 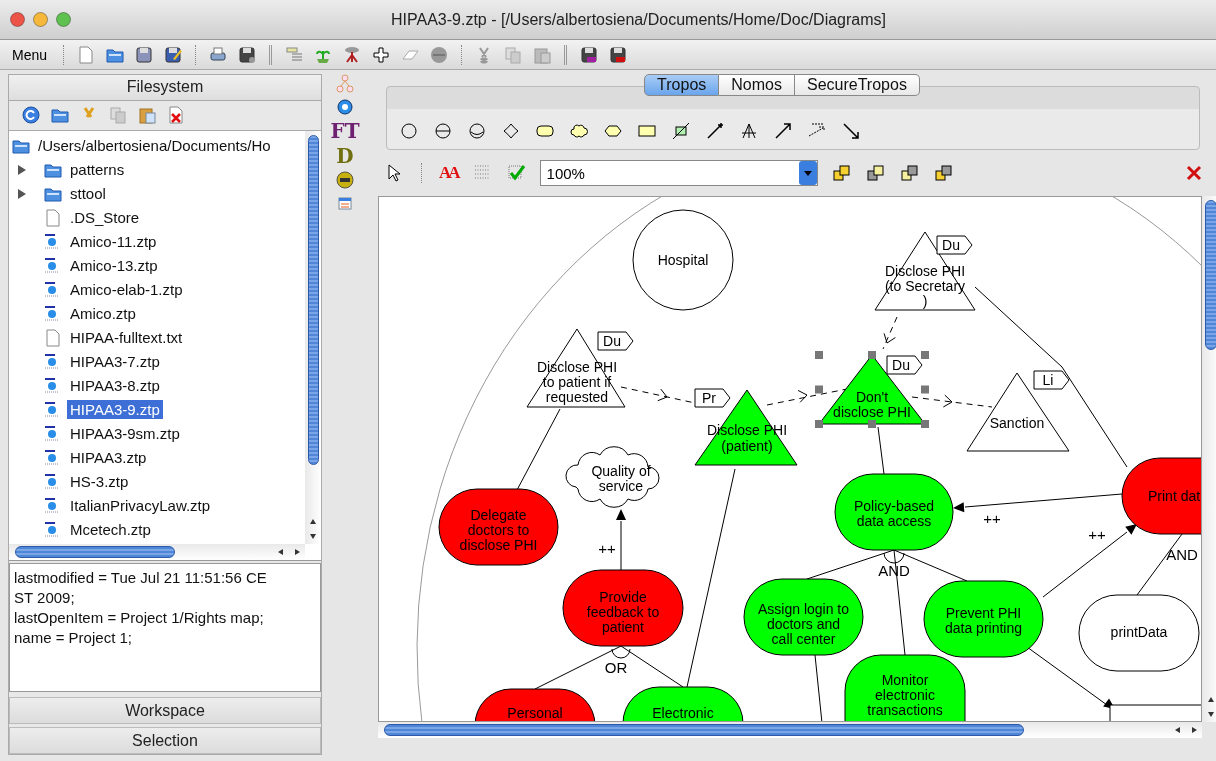 I want to click on ball-icon, so click(x=345, y=180).